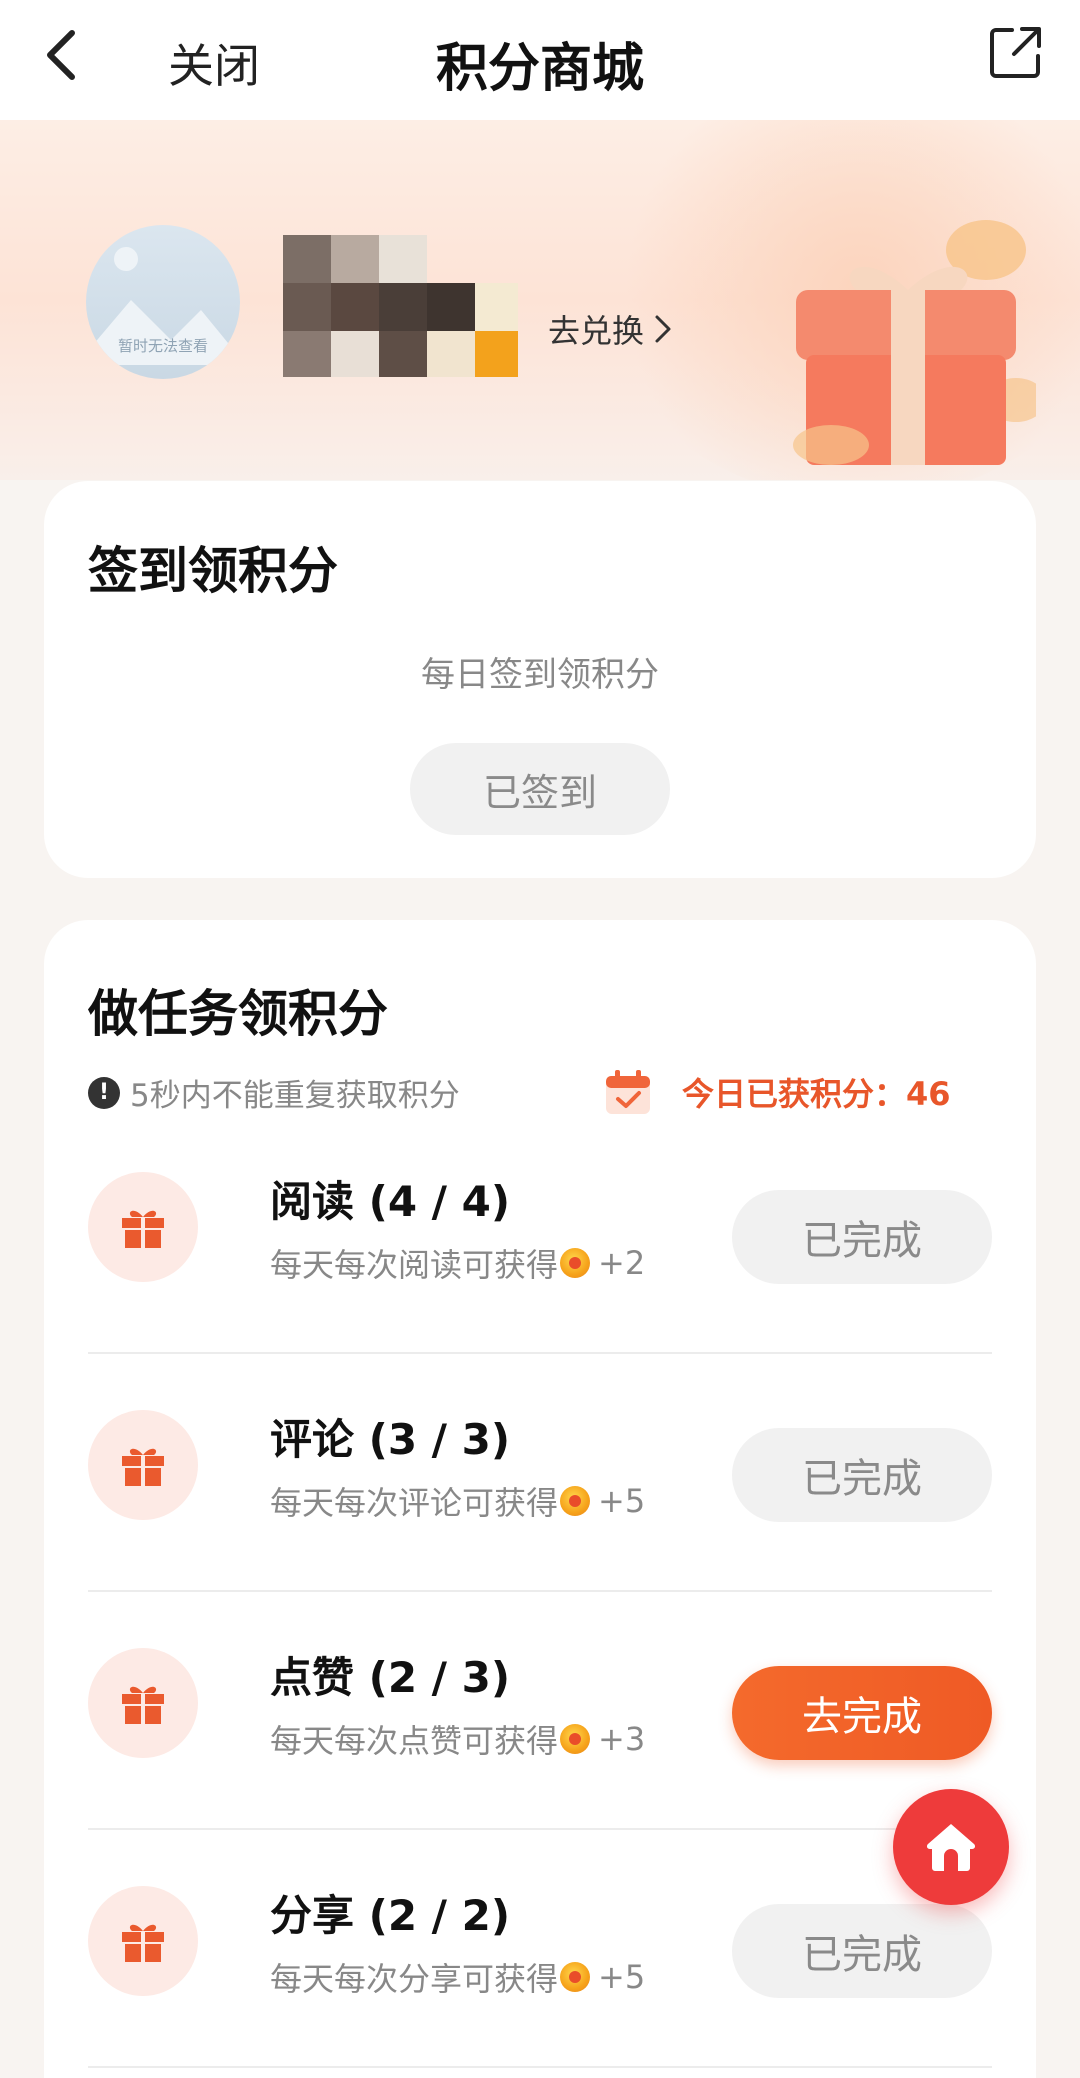 This screenshot has width=1080, height=2078. Describe the element at coordinates (390, 1677) in the screenshot. I see `task-name: 点赞 (2 / 3)` at that location.